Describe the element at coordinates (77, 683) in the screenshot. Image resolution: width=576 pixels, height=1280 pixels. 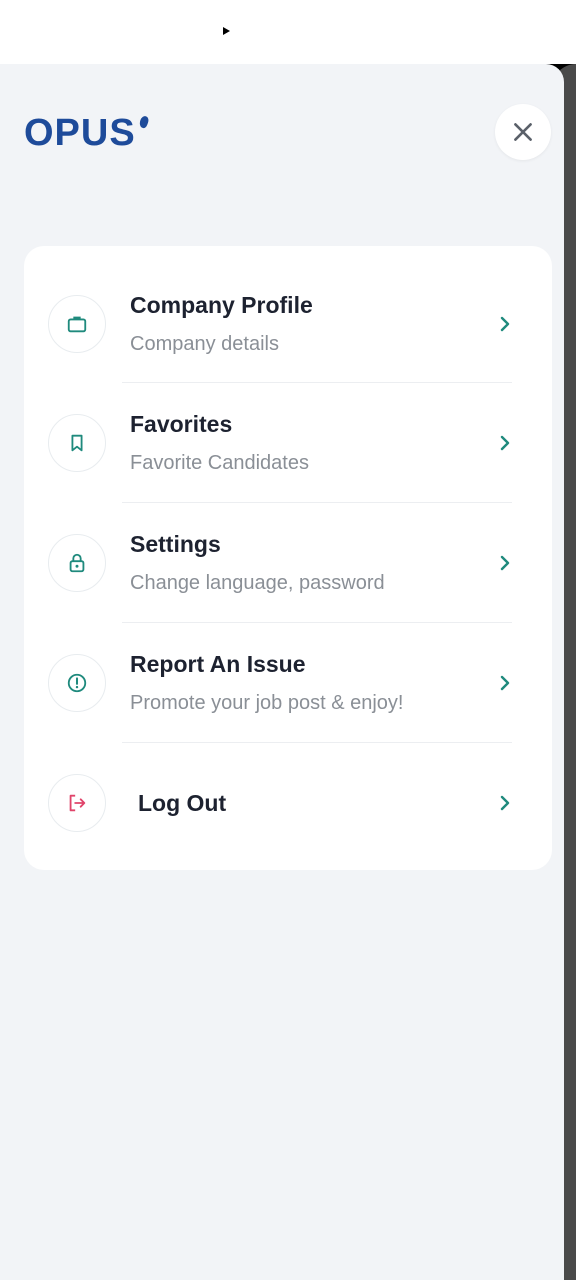
I see `alert-circle-icon` at that location.